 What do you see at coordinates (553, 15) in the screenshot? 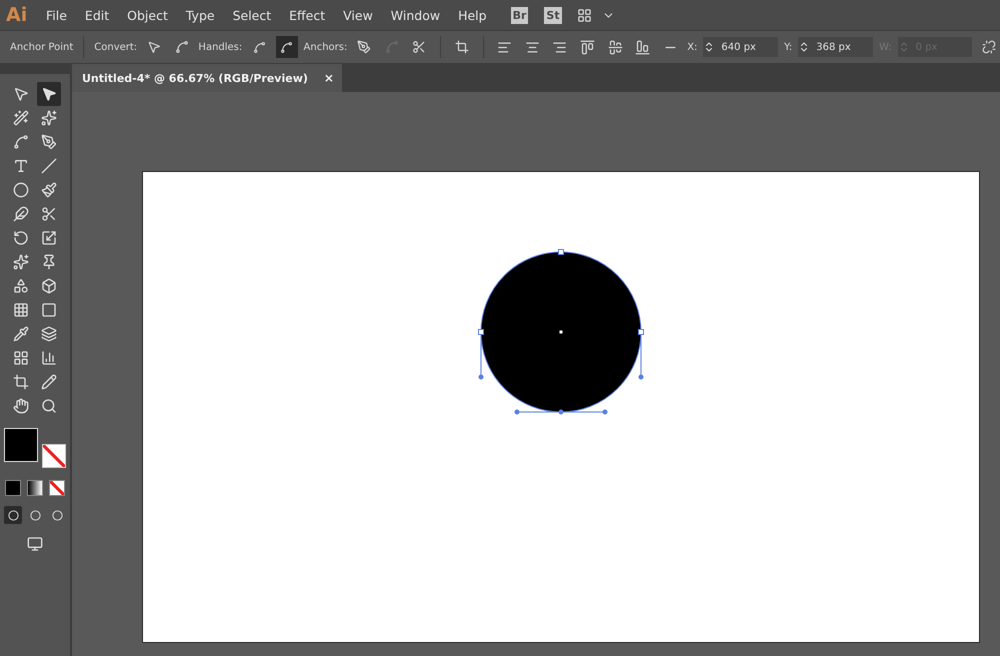
I see `app-launch-button: St` at bounding box center [553, 15].